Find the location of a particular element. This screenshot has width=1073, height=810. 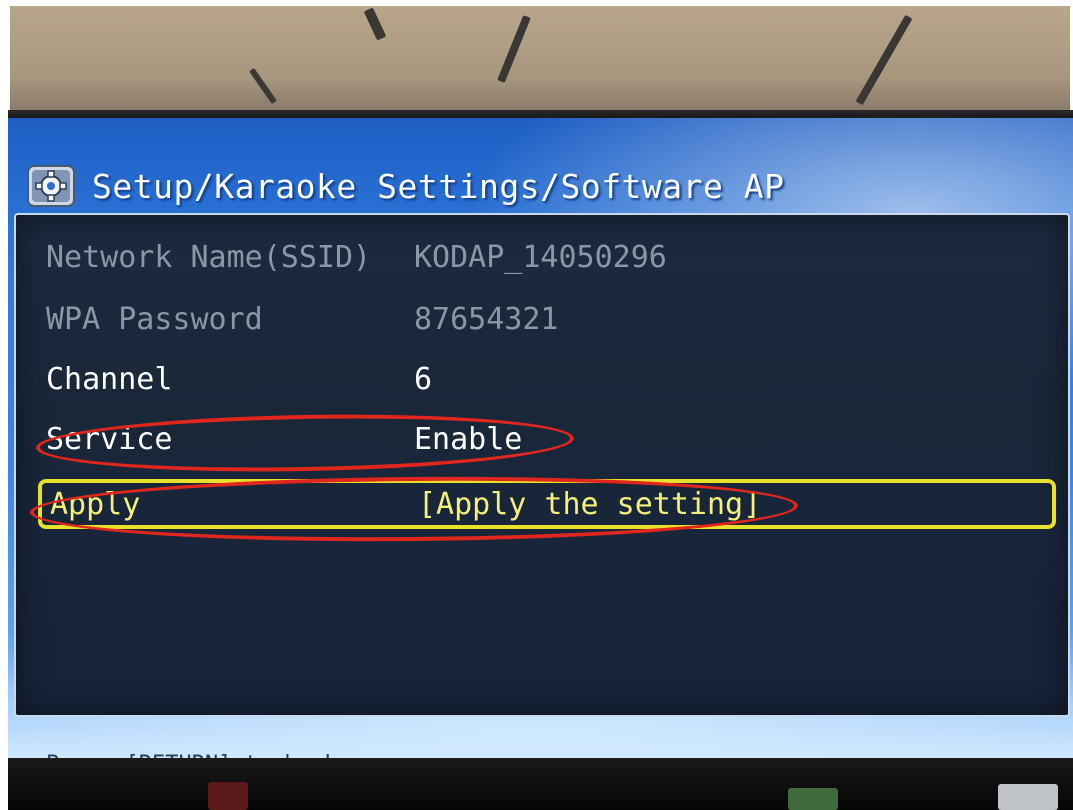

wall-background is located at coordinates (540, 65).